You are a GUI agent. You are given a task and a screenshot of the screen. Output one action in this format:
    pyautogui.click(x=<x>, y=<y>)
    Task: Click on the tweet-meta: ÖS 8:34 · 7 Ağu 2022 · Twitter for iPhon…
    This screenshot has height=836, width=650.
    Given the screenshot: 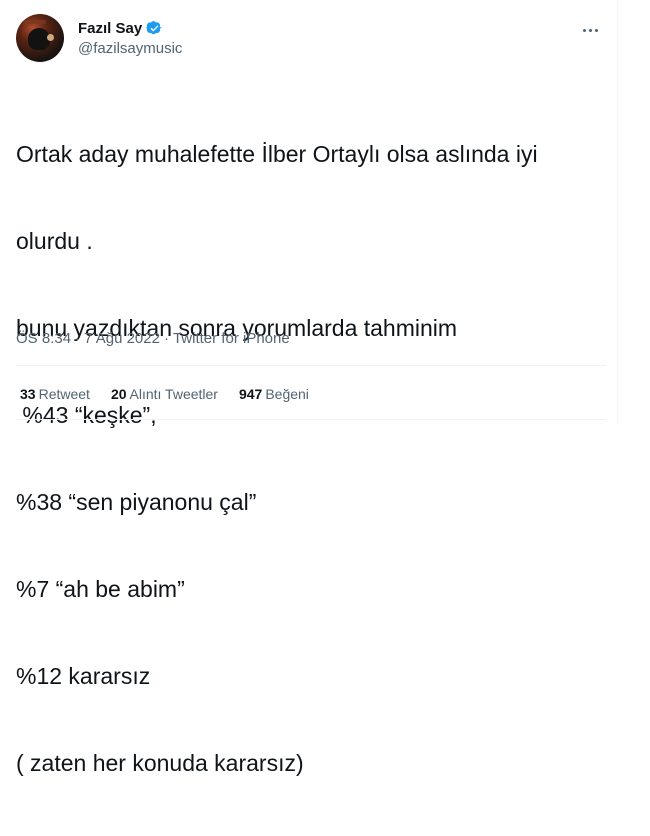 What is the action you would take?
    pyautogui.click(x=153, y=338)
    